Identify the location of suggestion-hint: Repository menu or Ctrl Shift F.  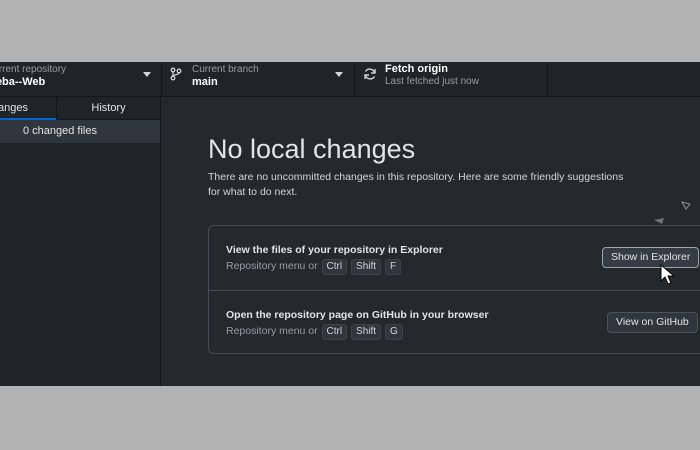
(314, 267).